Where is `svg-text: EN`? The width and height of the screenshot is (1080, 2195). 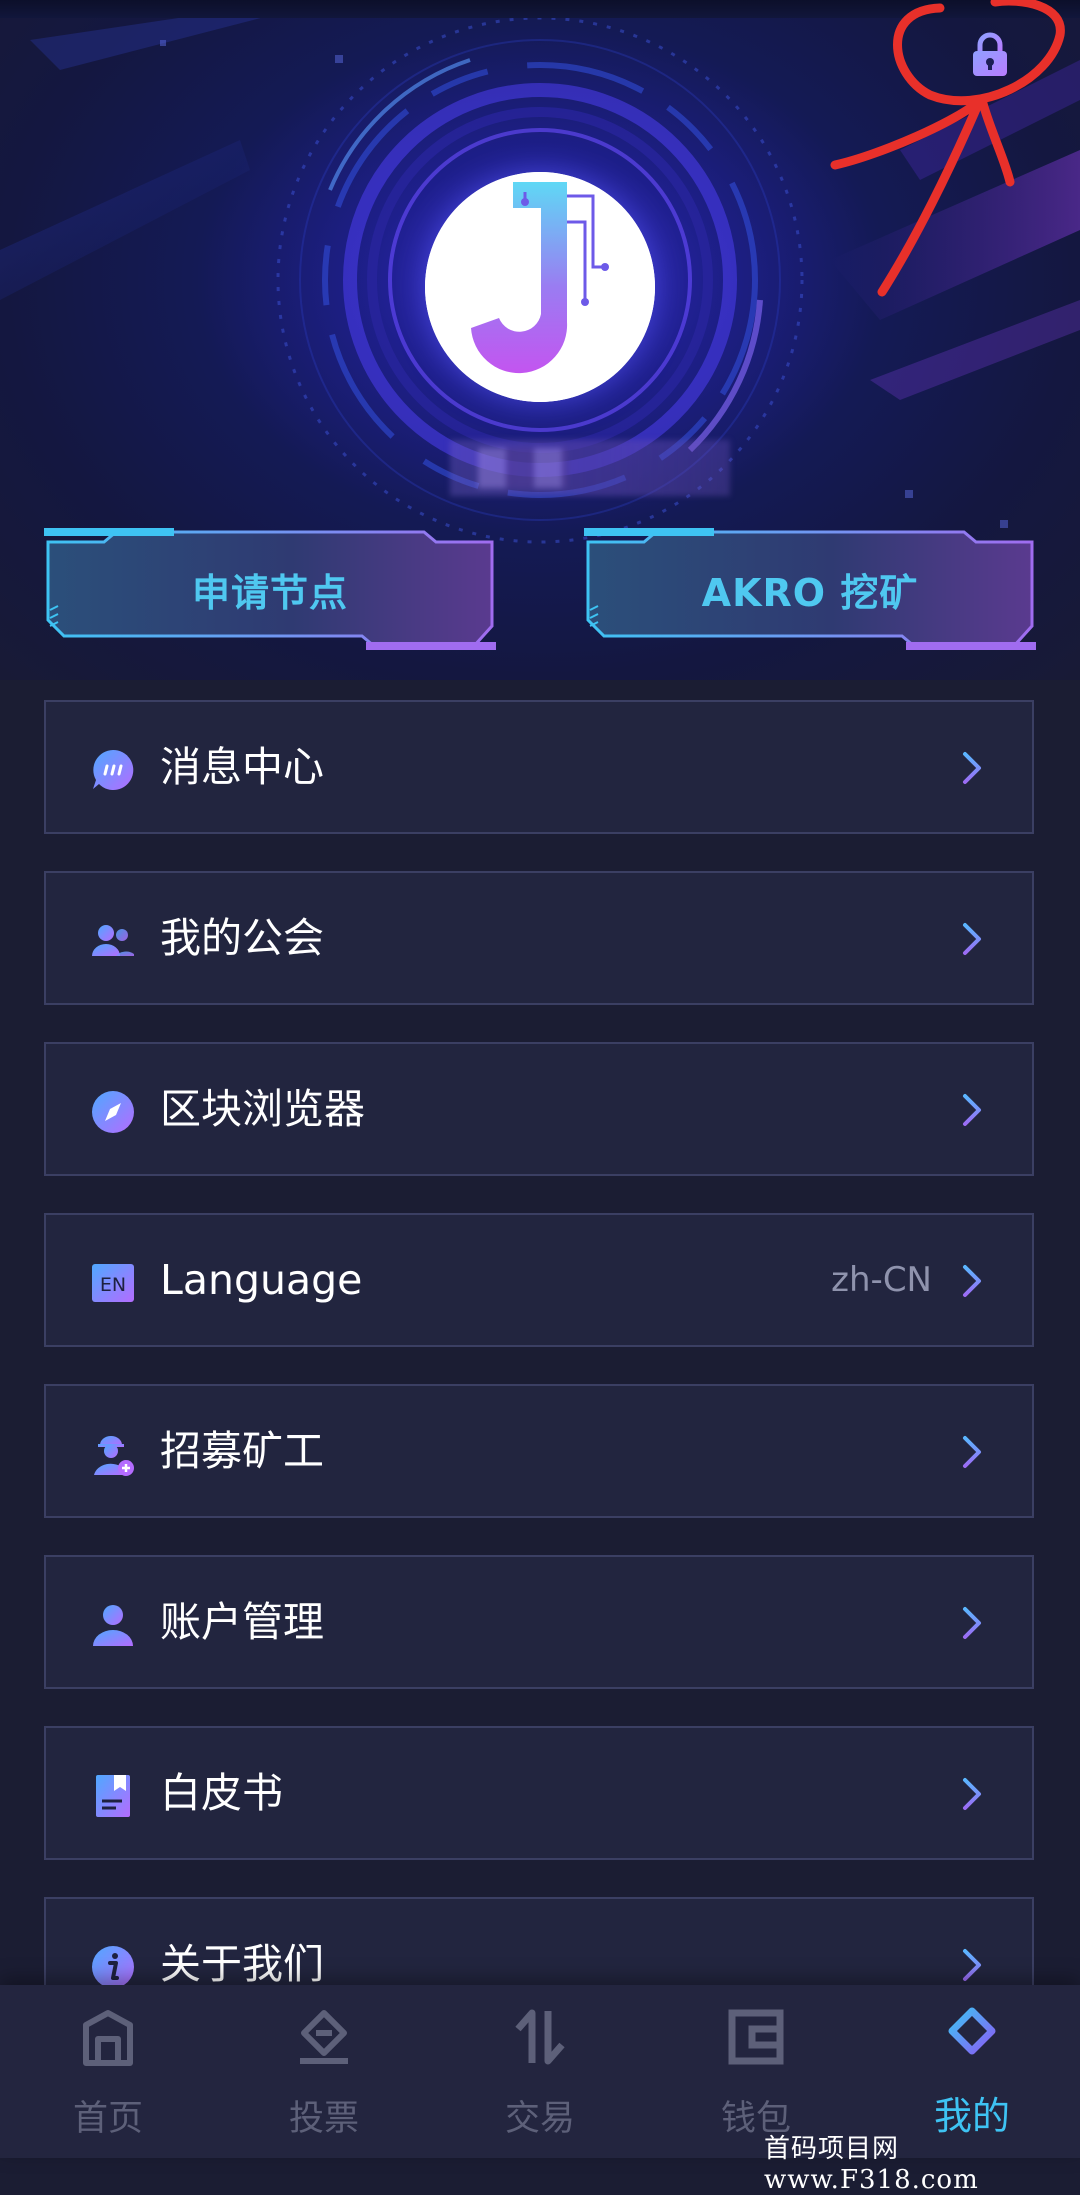 svg-text: EN is located at coordinates (113, 1285).